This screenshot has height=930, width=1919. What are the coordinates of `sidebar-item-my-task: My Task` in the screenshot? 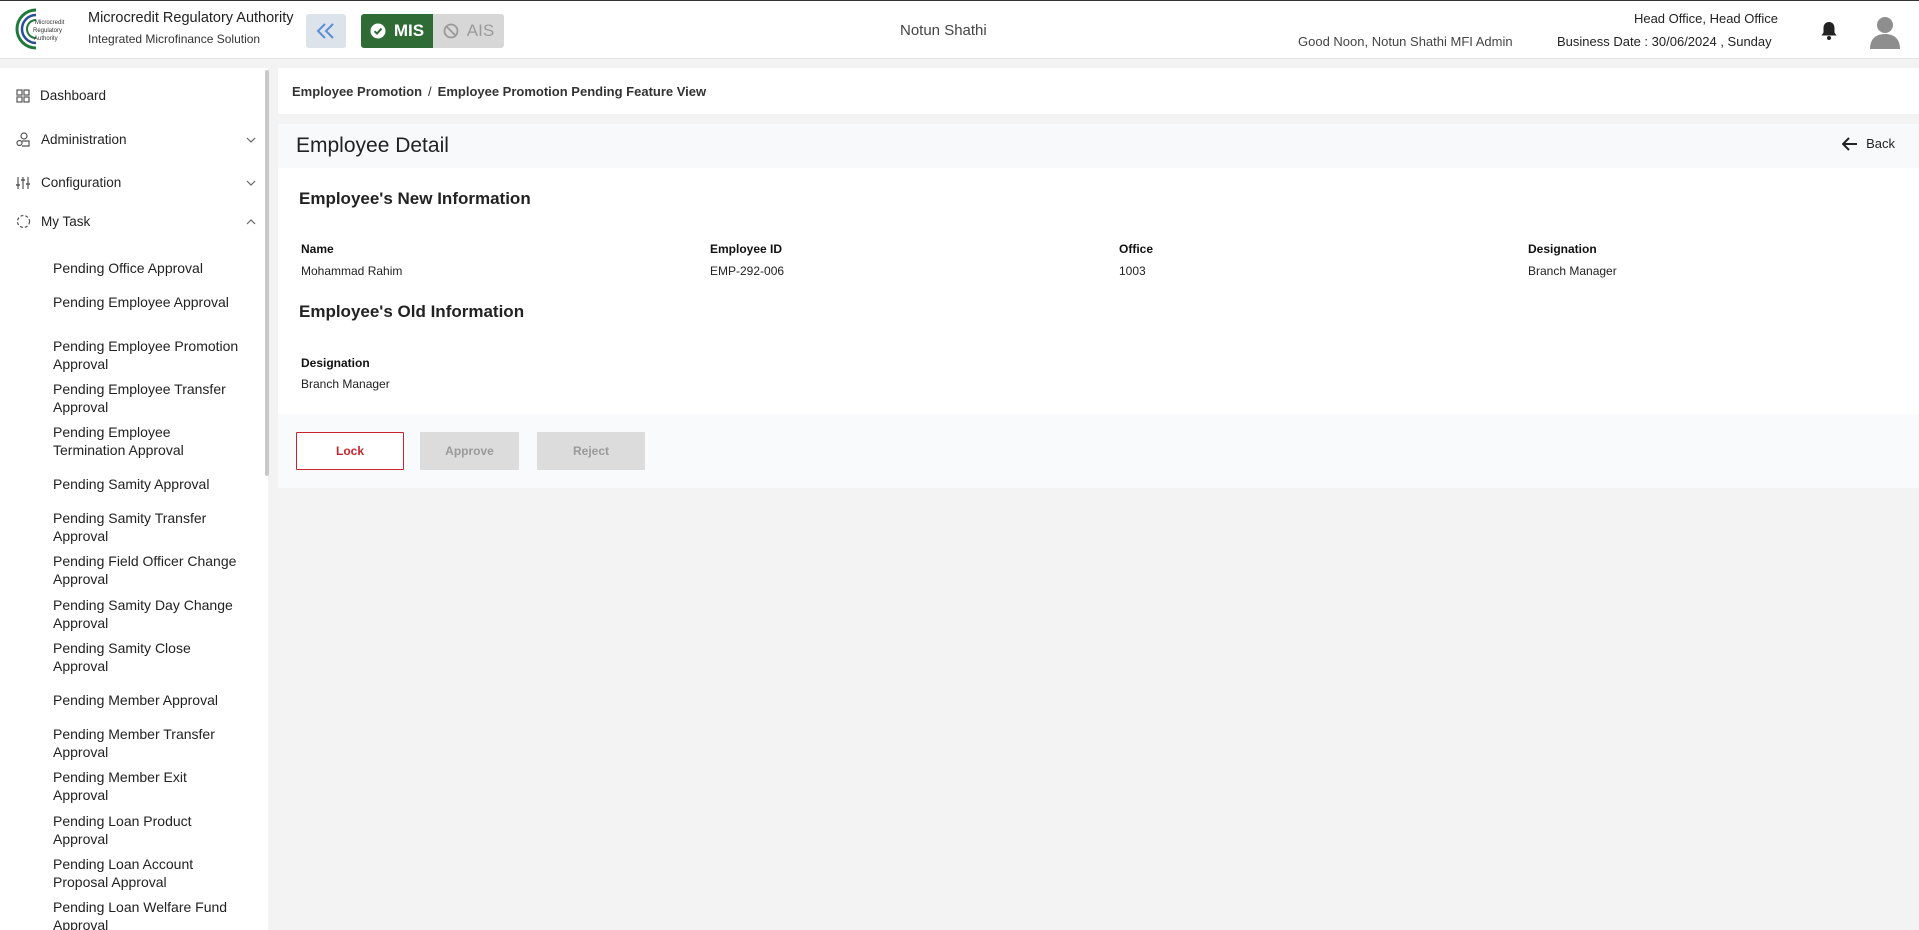 It's located at (136, 221).